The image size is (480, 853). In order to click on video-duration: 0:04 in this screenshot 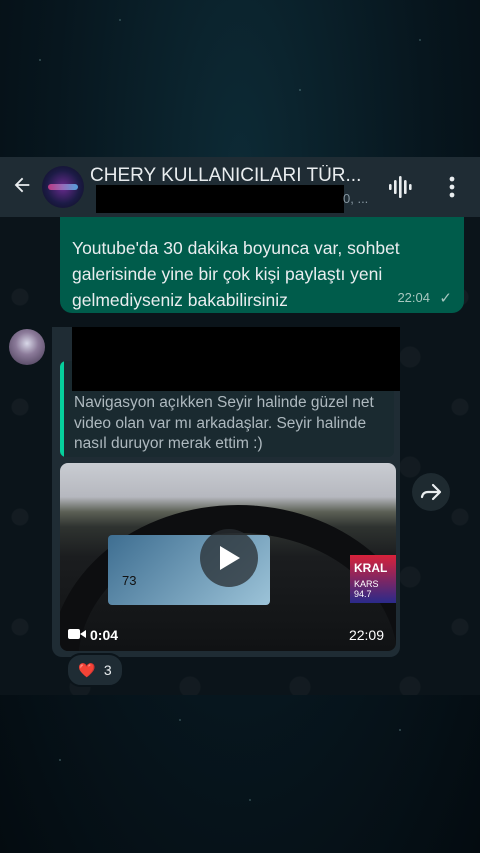, I will do `click(93, 635)`.